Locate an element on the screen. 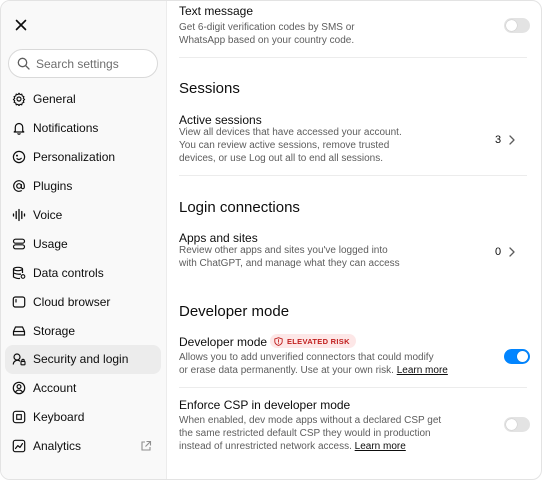  sidebar-item-label: Analytics is located at coordinates (57, 446).